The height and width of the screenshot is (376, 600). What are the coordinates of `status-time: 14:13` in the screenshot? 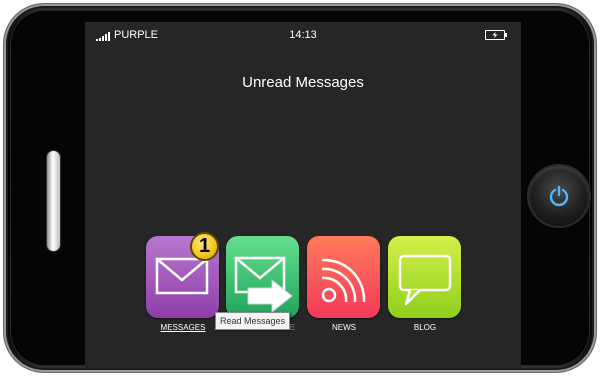 It's located at (303, 35).